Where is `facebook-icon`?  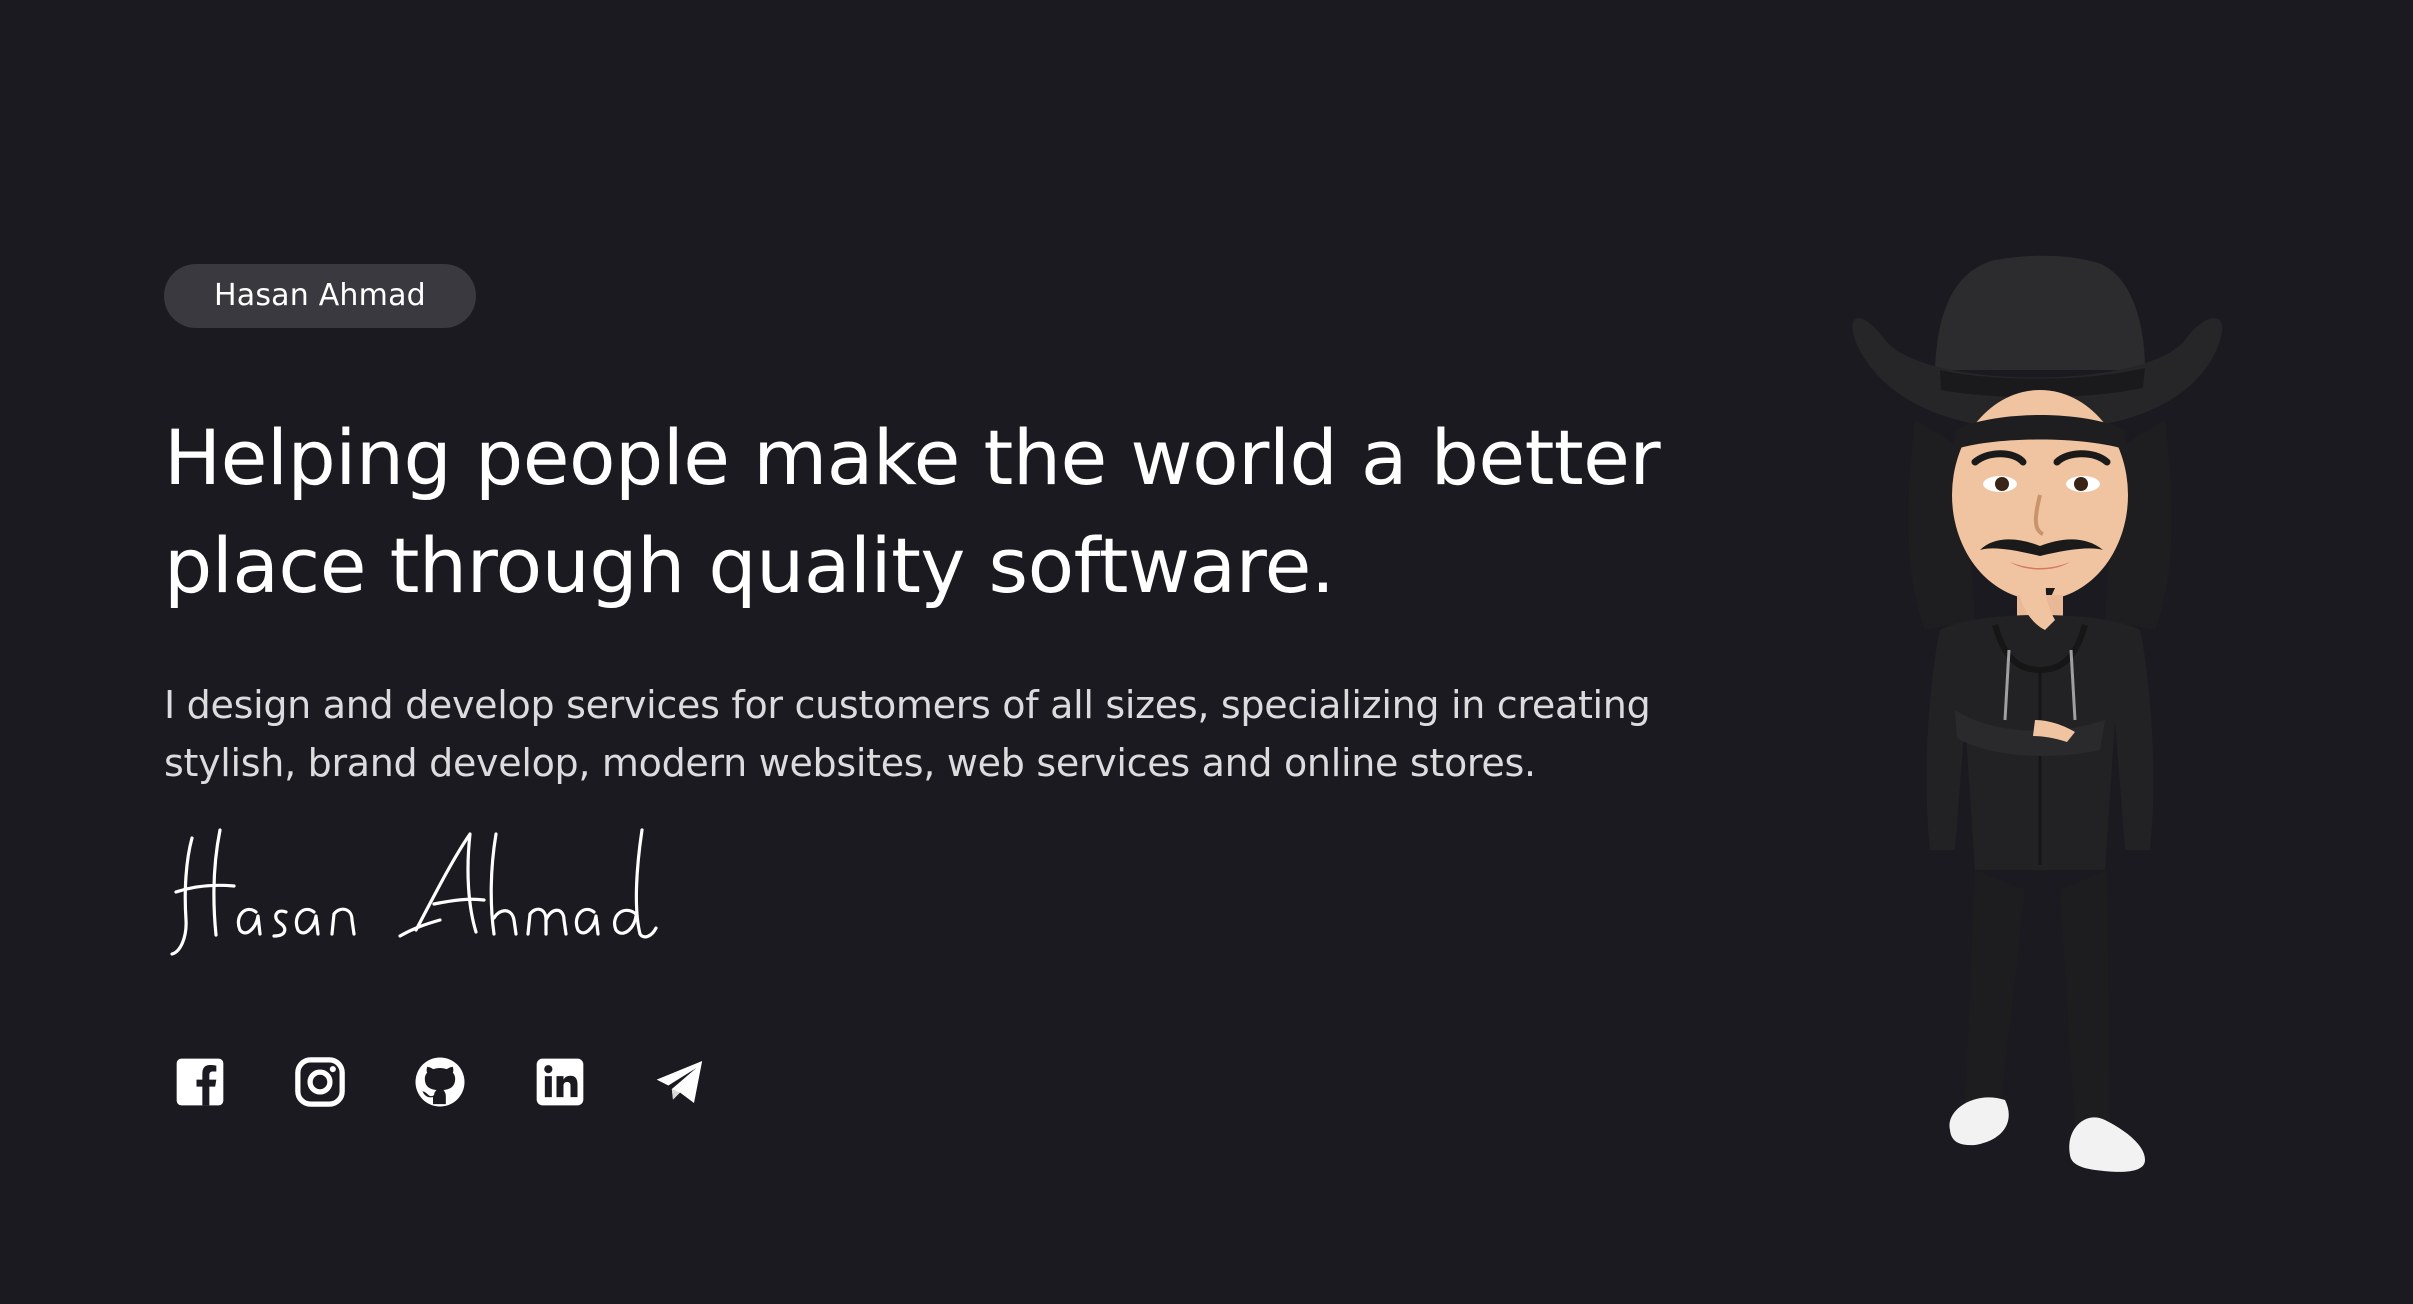 facebook-icon is located at coordinates (200, 1082).